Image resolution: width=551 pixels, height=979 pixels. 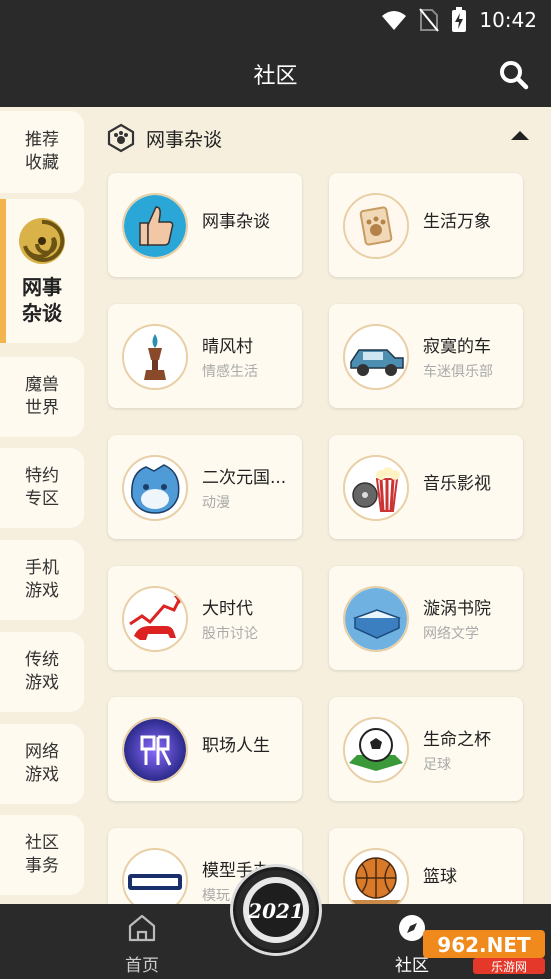 What do you see at coordinates (457, 347) in the screenshot?
I see `forum-name: 寂寞的车` at bounding box center [457, 347].